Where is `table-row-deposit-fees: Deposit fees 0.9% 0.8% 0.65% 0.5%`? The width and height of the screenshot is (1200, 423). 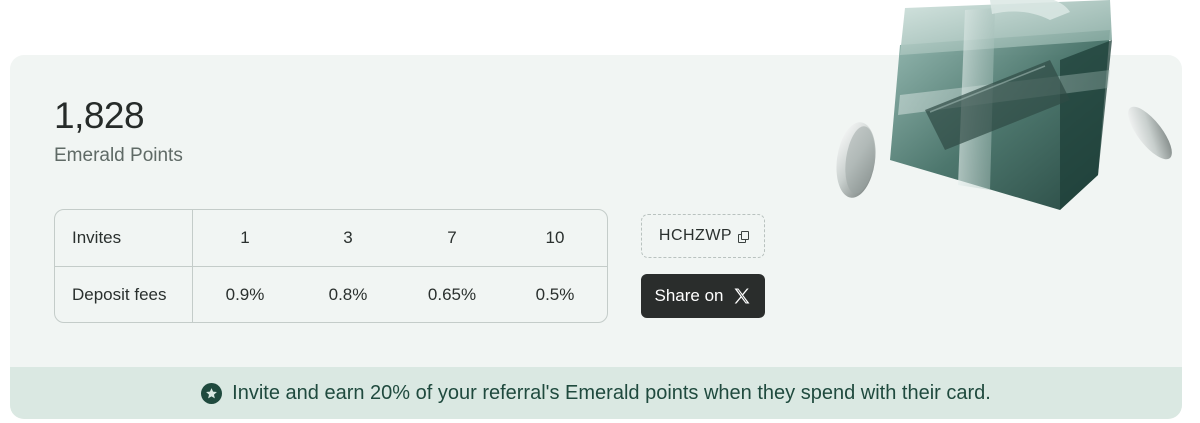
table-row-deposit-fees: Deposit fees 0.9% 0.8% 0.65% 0.5% is located at coordinates (331, 294).